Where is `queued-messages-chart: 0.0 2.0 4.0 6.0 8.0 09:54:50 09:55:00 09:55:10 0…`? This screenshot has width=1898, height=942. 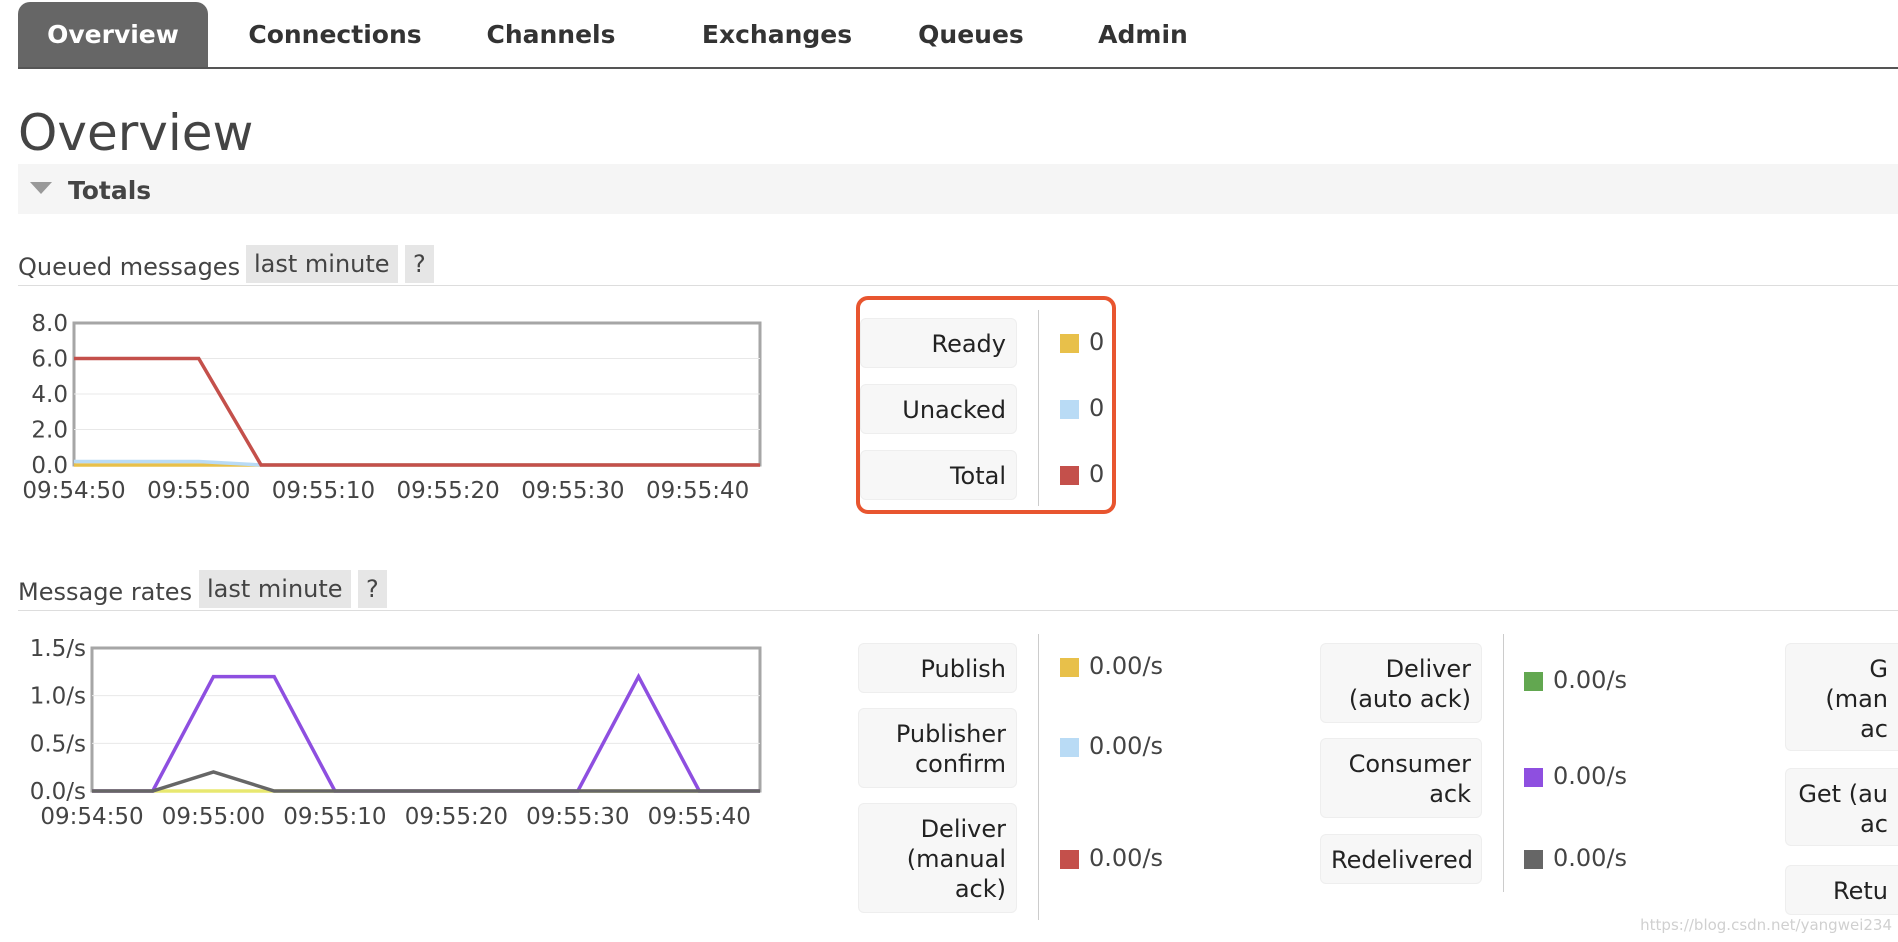 queued-messages-chart: 0.0 2.0 4.0 6.0 8.0 09:54:50 09:55:00 09:55:10 0… is located at coordinates (392, 407).